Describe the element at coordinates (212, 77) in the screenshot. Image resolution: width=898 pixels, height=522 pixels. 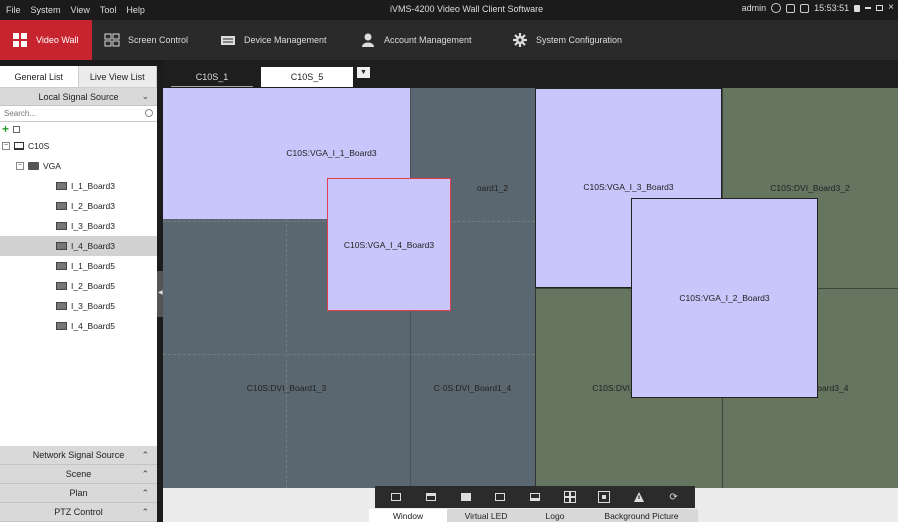
I see `tab-wall-c10s-1: C10S_1` at that location.